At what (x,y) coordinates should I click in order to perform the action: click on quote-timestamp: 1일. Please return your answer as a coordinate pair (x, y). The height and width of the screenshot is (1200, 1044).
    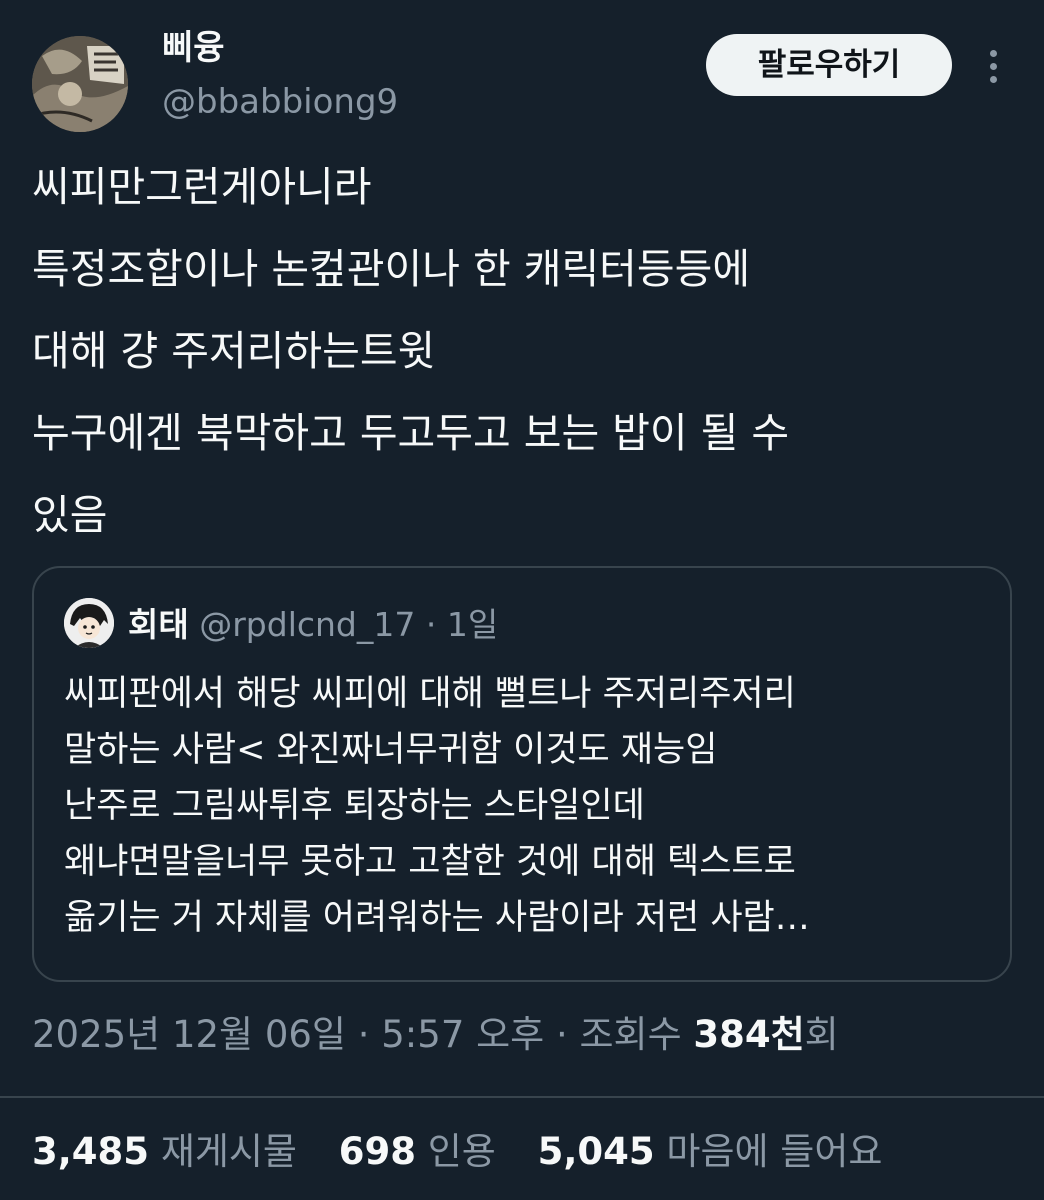
    Looking at the image, I should click on (472, 624).